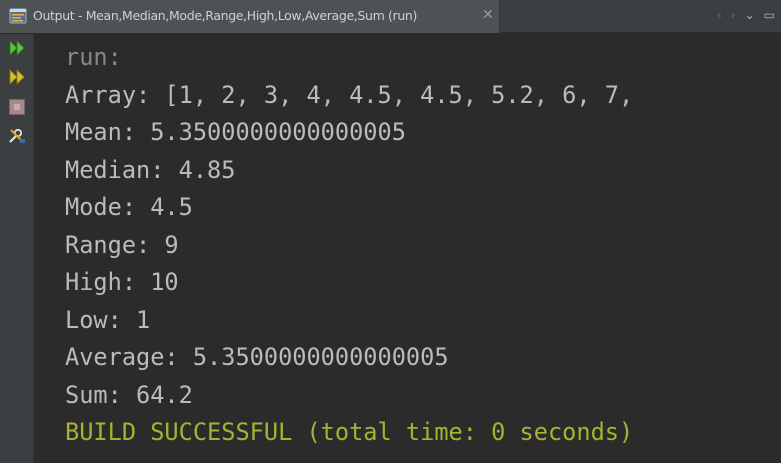  I want to click on console-line-mean: Mean: 5.3500000000000005, so click(235, 132).